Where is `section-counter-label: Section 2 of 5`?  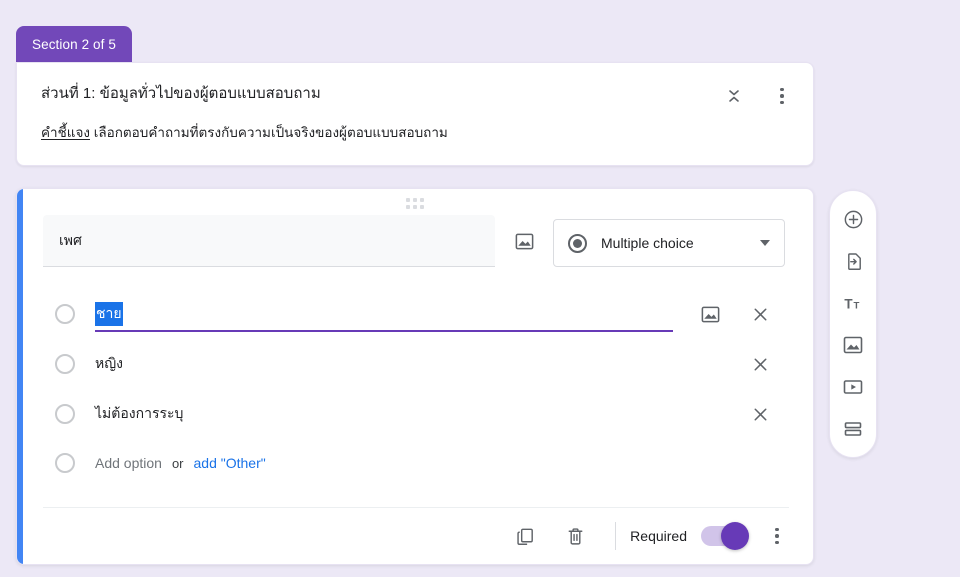 section-counter-label: Section 2 of 5 is located at coordinates (74, 44).